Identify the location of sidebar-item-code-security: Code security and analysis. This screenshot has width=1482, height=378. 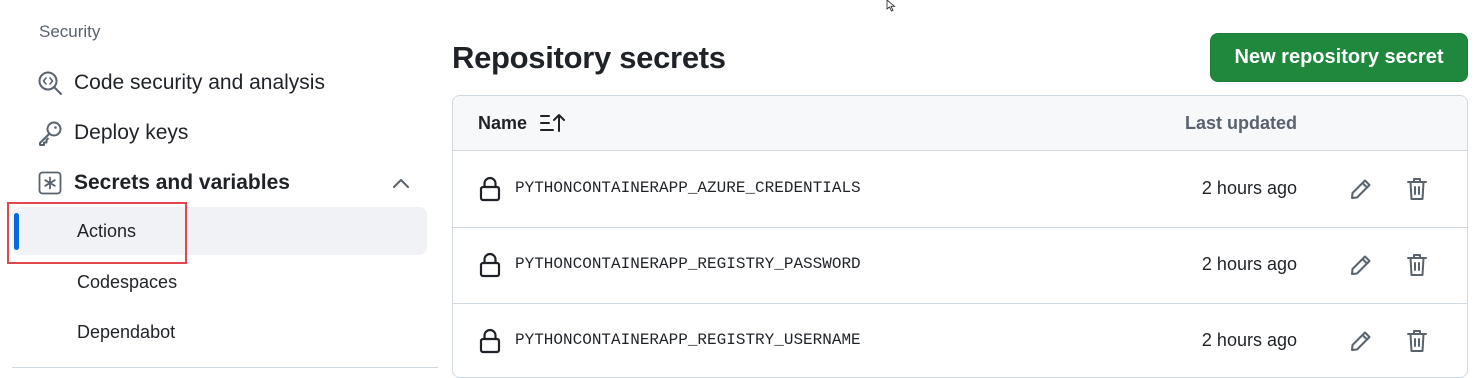
(177, 83).